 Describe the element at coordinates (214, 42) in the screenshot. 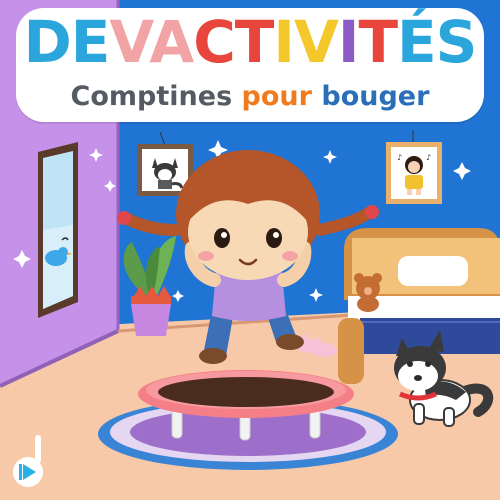

I see `title-letter: C` at that location.